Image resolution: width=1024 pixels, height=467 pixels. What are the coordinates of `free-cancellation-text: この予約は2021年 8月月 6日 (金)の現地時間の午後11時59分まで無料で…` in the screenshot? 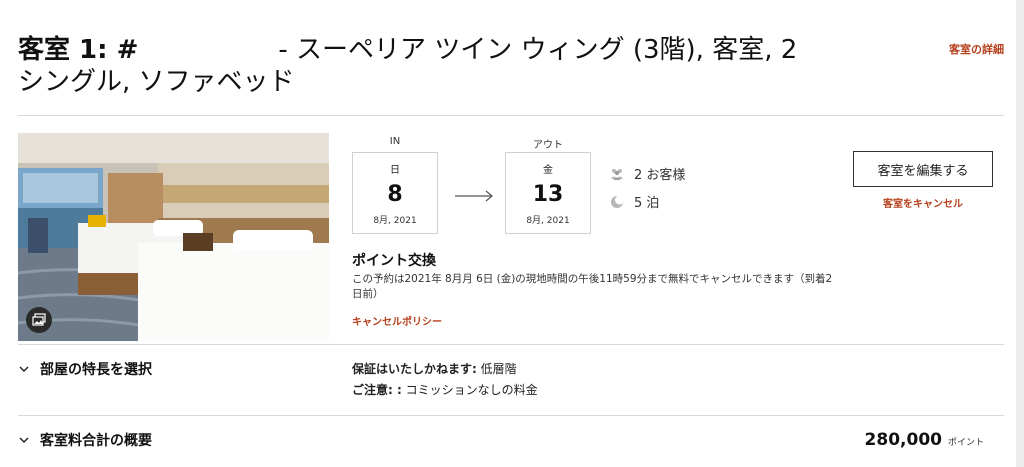 It's located at (592, 286).